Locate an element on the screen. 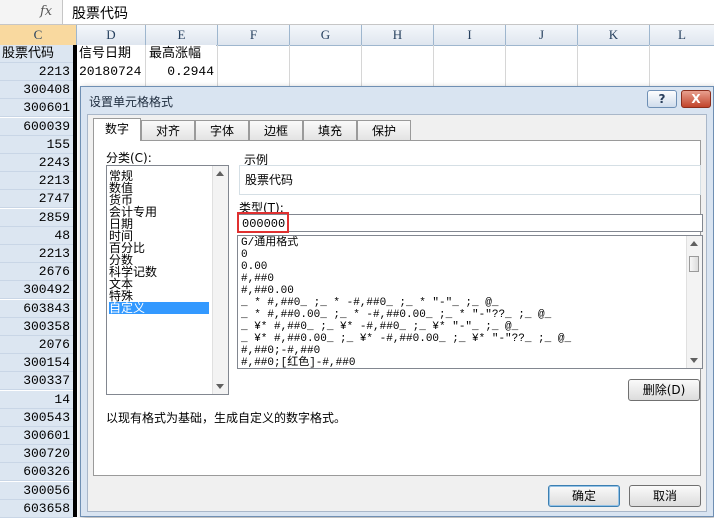 This screenshot has width=714, height=518. column-header-i: I is located at coordinates (470, 35).